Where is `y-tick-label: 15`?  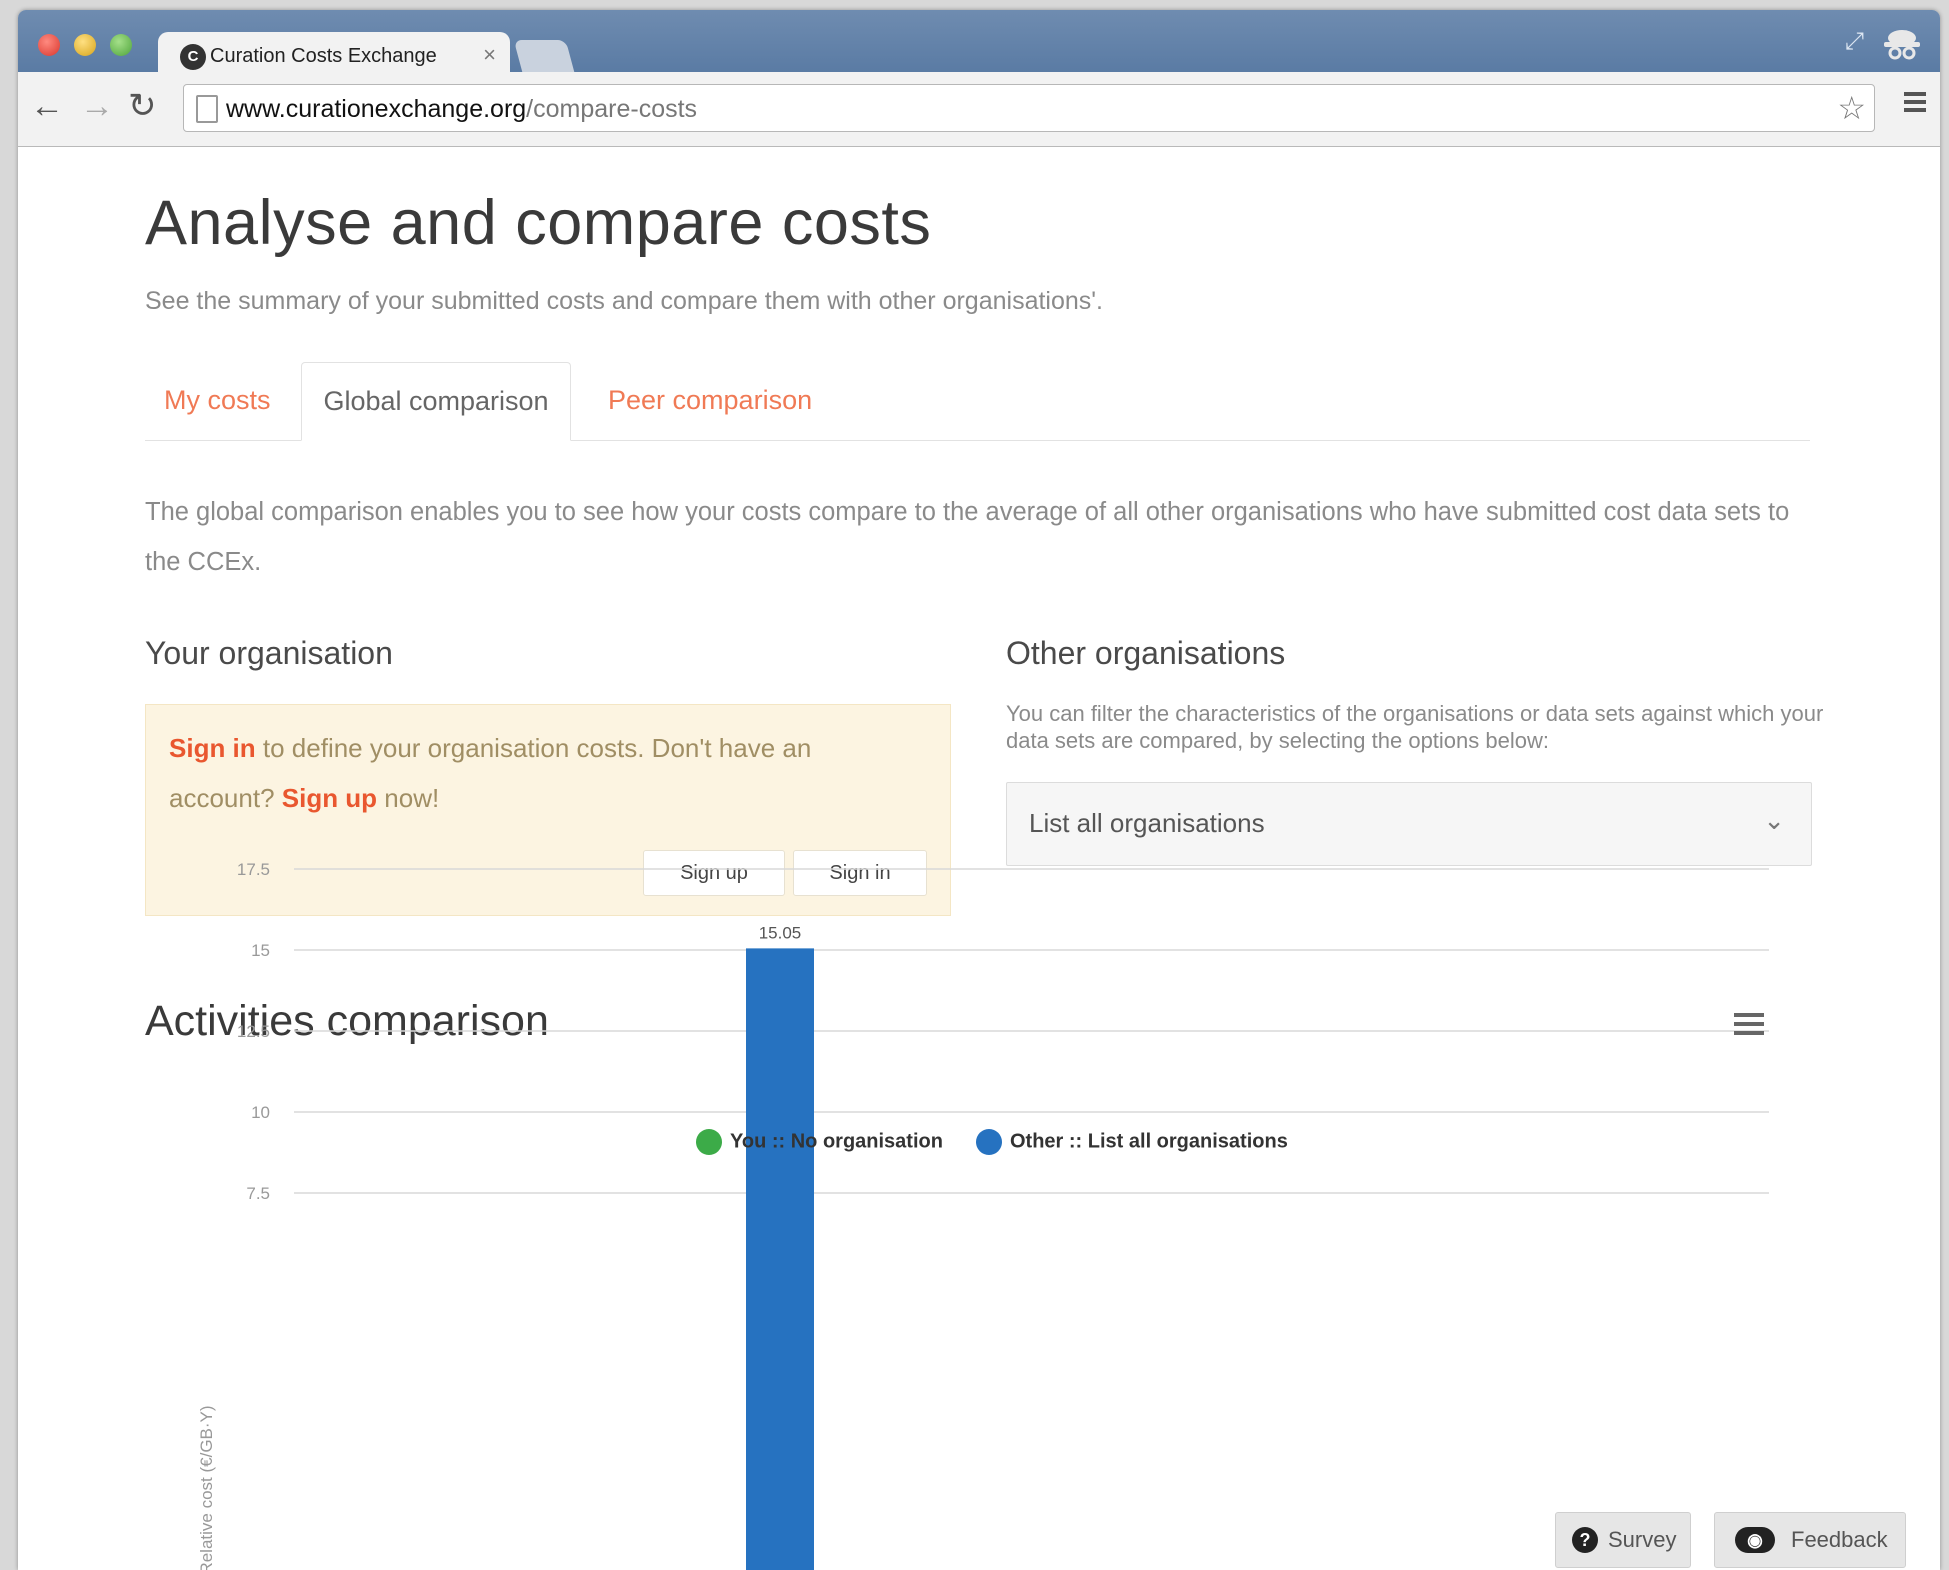
y-tick-label: 15 is located at coordinates (260, 950).